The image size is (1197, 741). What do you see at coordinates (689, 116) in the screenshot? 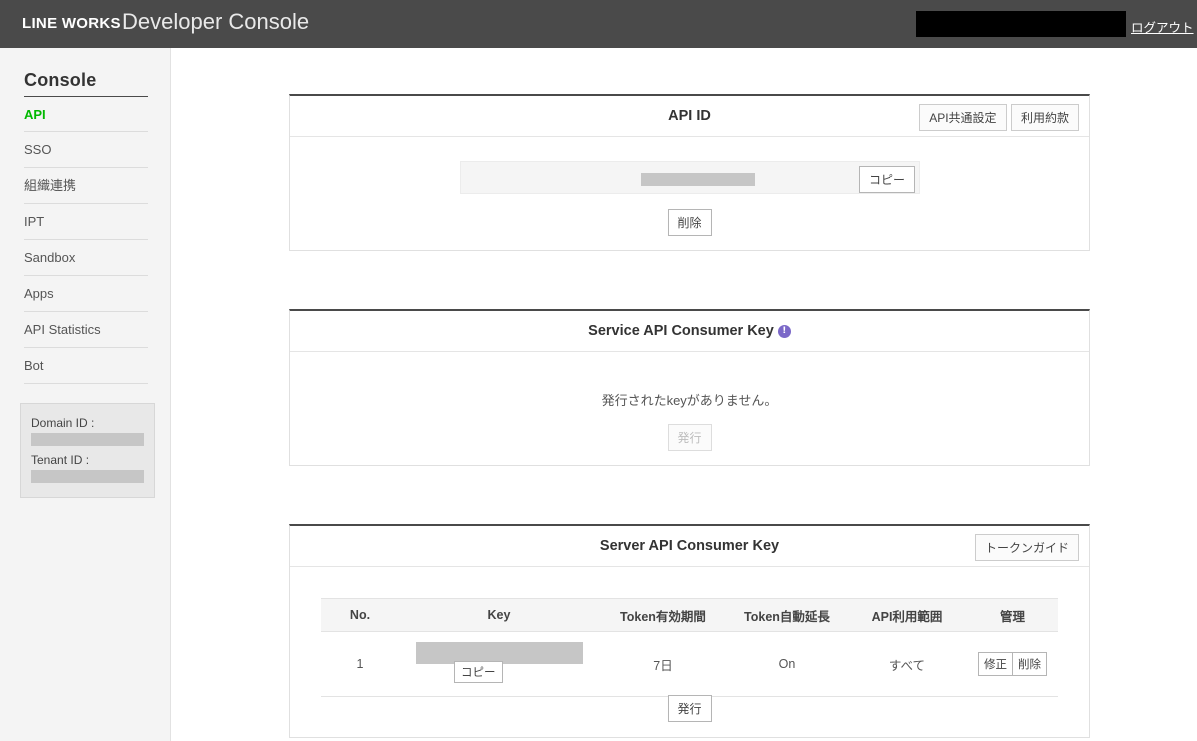
I see `panel-api-id-header: API ID API共通設定 利用約款` at bounding box center [689, 116].